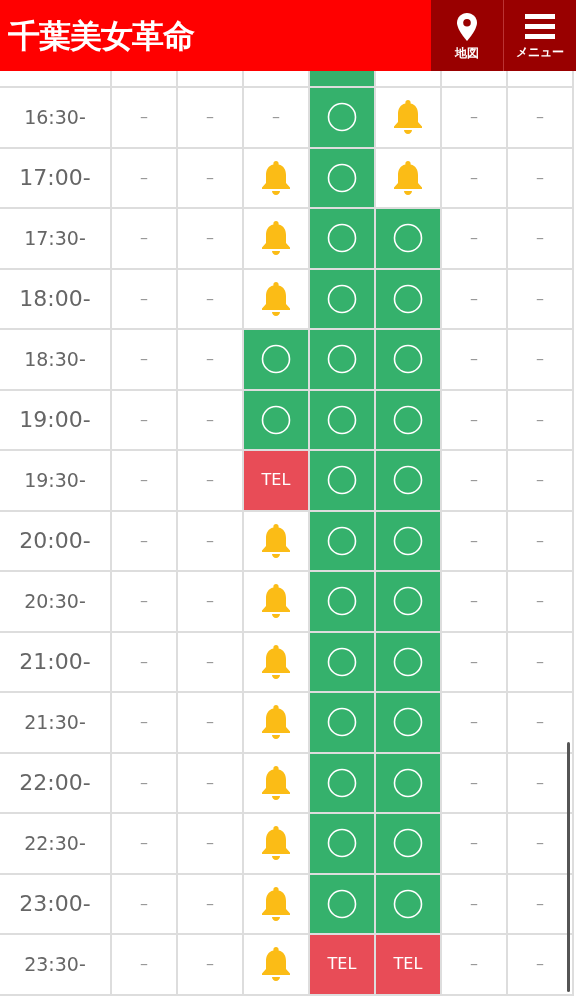 This screenshot has width=576, height=1001. I want to click on scrollbar, so click(568, 867).